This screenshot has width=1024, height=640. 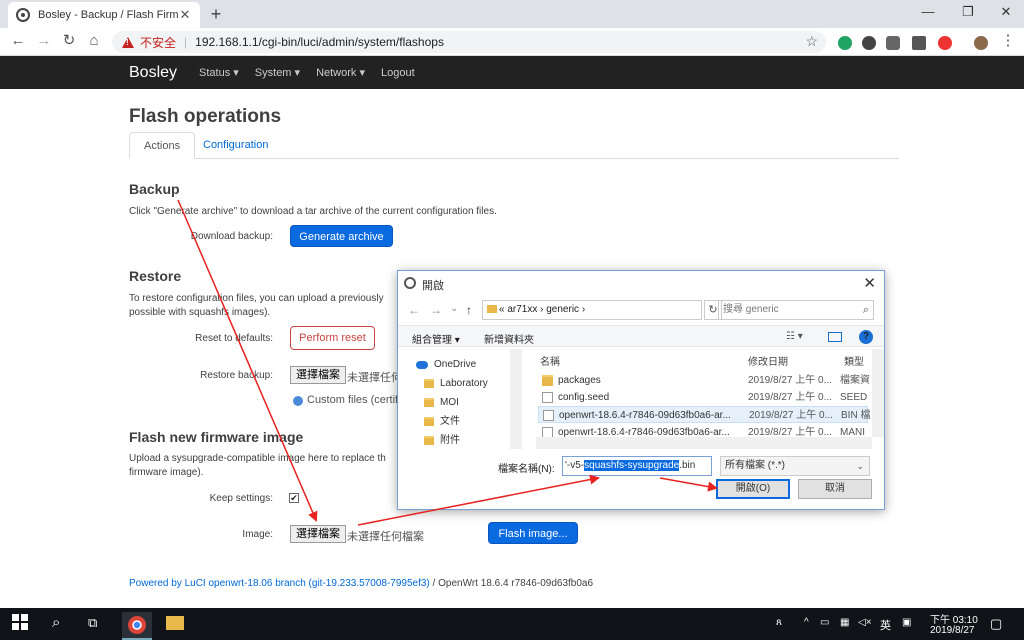 What do you see at coordinates (509, 338) in the screenshot?
I see `new-folder-button: 新增資料夾` at bounding box center [509, 338].